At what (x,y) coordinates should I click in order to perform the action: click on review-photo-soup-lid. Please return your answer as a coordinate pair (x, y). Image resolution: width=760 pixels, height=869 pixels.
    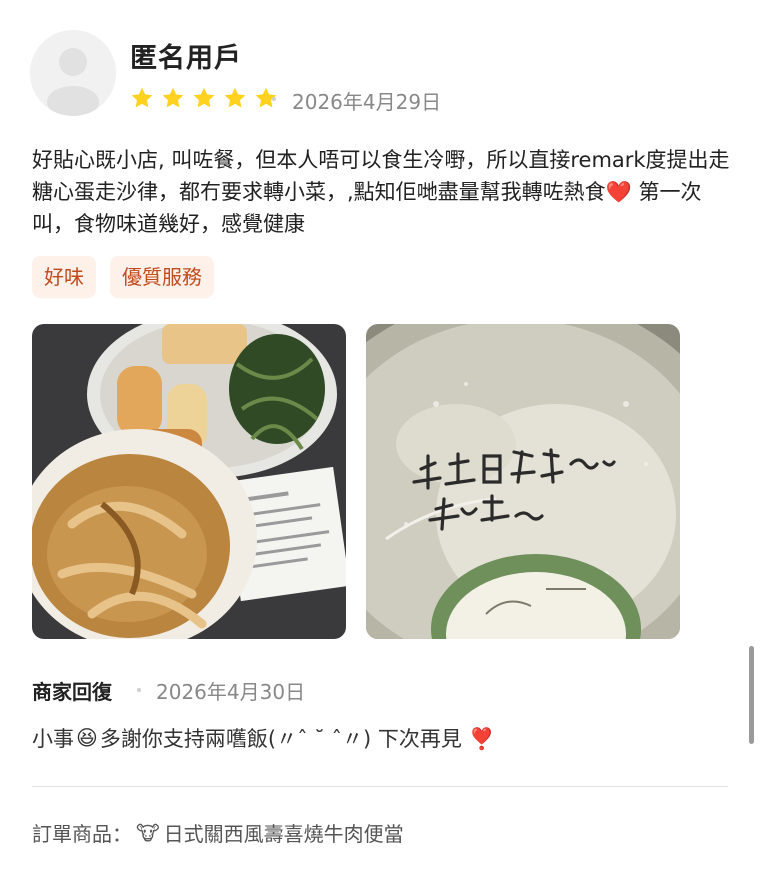
    Looking at the image, I should click on (523, 481).